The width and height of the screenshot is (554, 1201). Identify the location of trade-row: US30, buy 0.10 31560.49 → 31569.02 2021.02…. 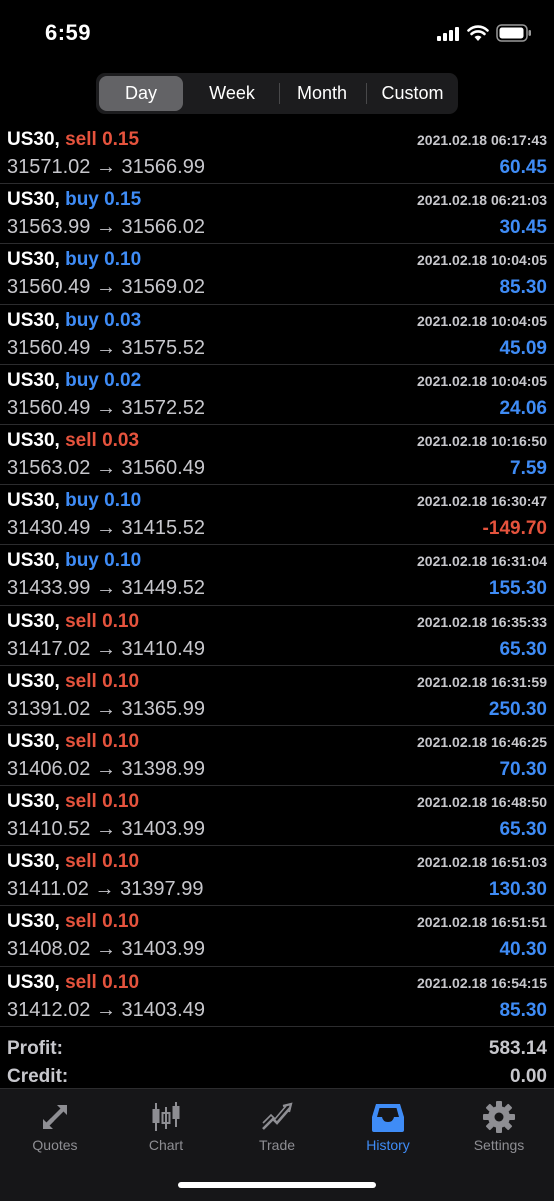
(277, 274).